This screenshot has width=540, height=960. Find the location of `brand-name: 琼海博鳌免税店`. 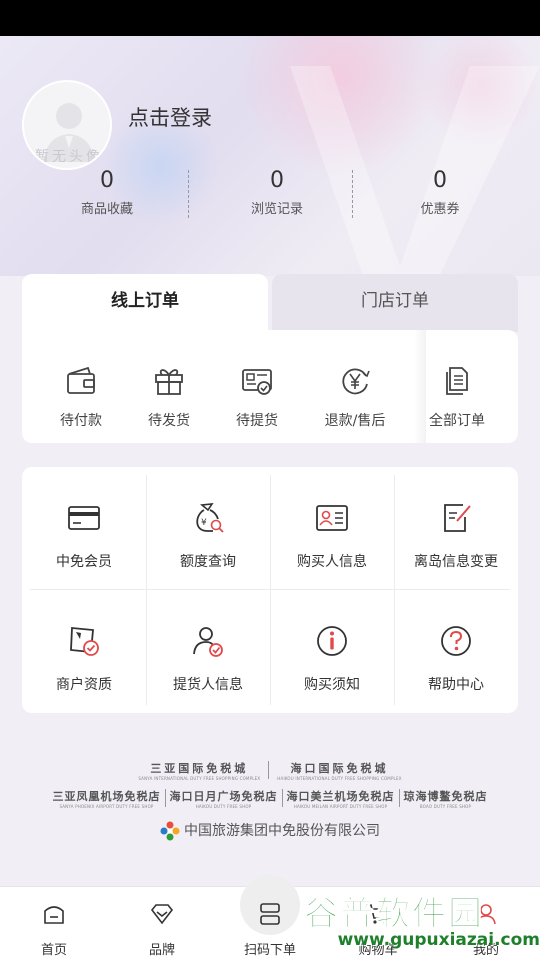

brand-name: 琼海博鳌免税店 is located at coordinates (445, 796).